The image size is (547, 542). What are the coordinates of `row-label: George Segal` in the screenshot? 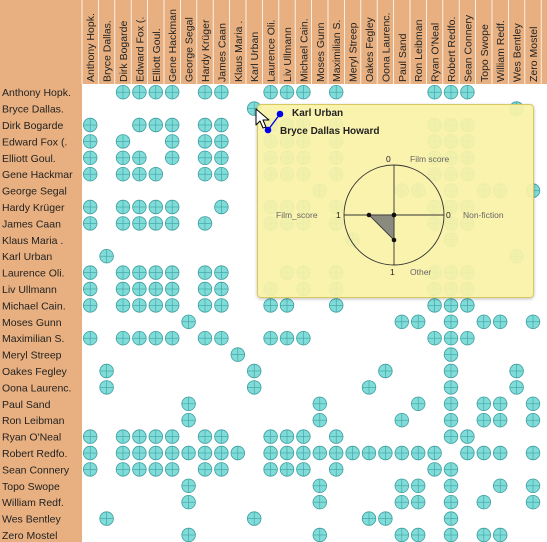 It's located at (34, 192).